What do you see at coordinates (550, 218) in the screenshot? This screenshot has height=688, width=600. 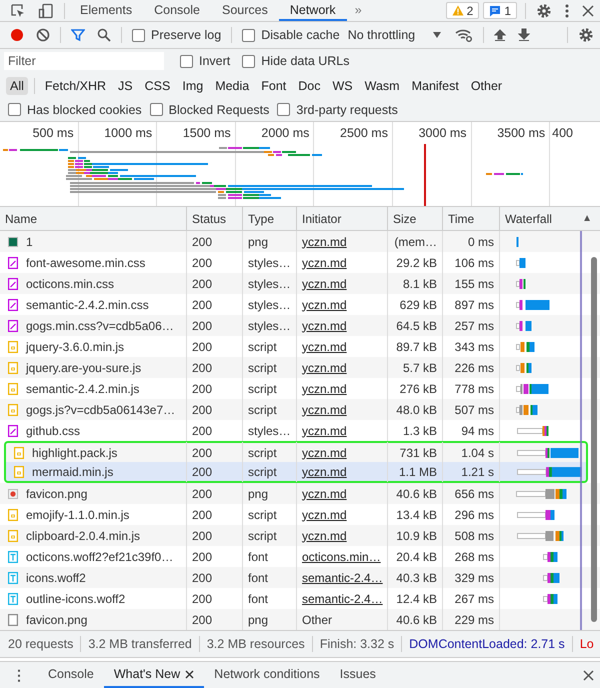 I see `column-header: Waterfall ▲` at bounding box center [550, 218].